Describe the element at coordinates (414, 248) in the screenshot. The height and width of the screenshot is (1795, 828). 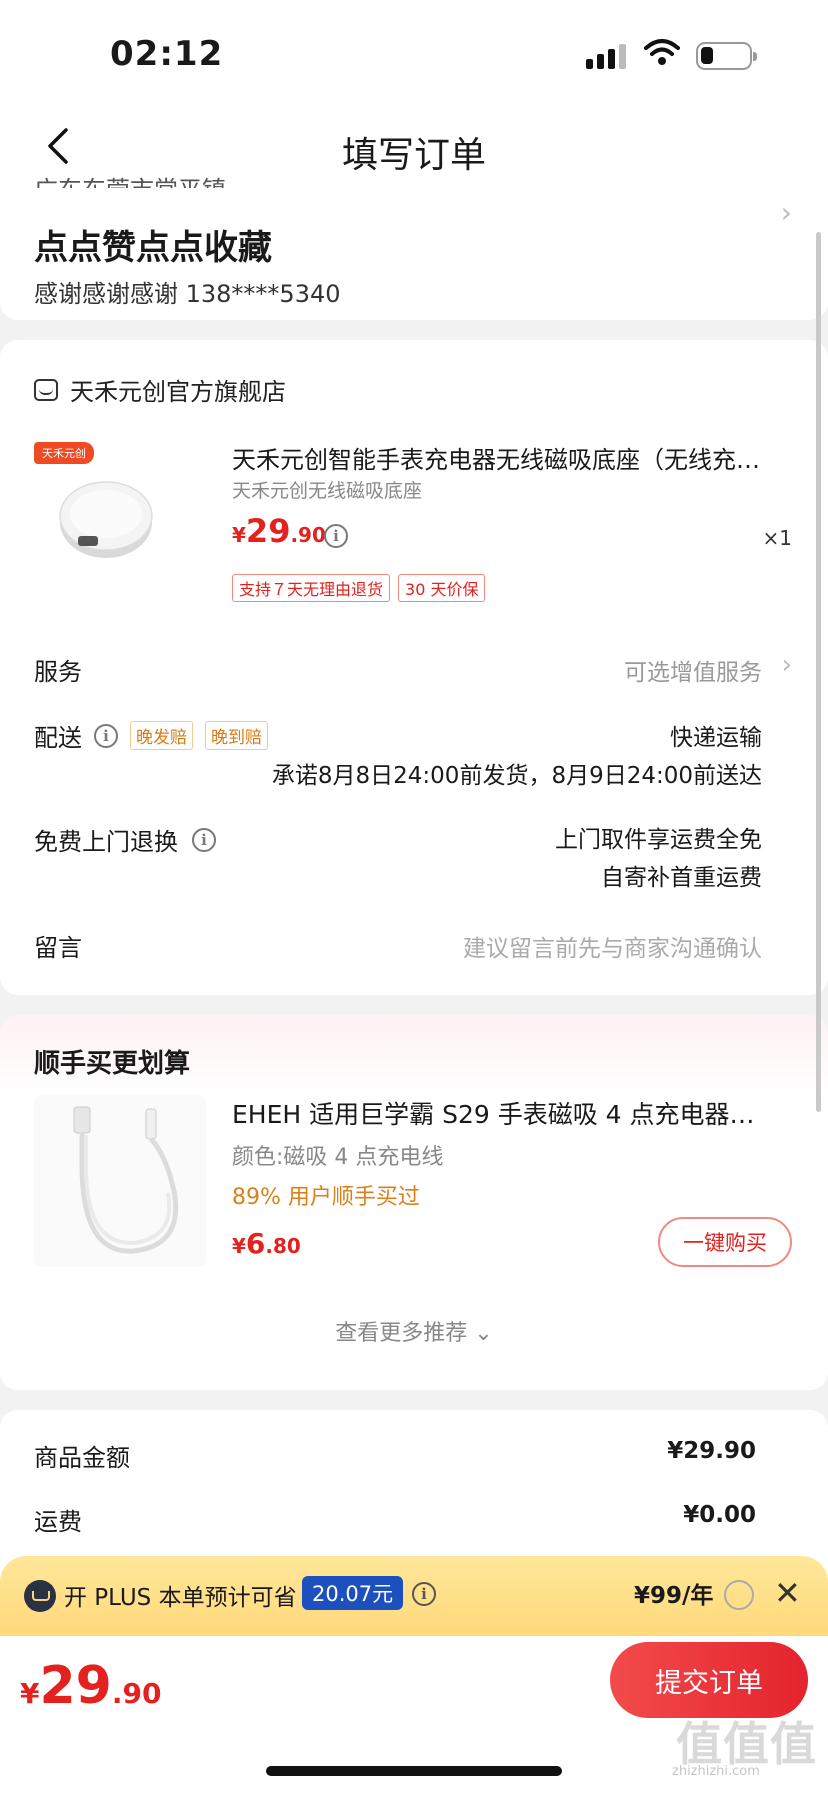
I see `address-card: 广东东莞市常平镇 点点赞点点收藏 感谢感谢感谢 138****5340 ›` at that location.